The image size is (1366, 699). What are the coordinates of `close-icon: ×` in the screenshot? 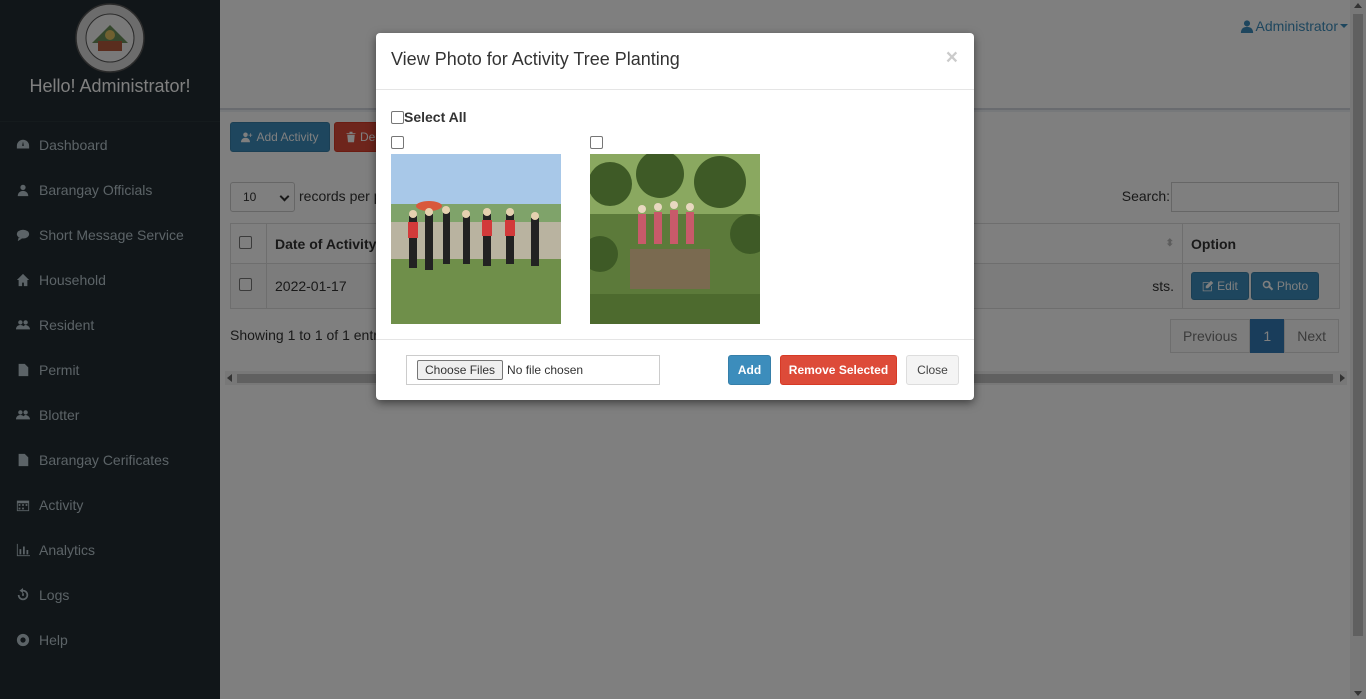 It's located at (952, 58).